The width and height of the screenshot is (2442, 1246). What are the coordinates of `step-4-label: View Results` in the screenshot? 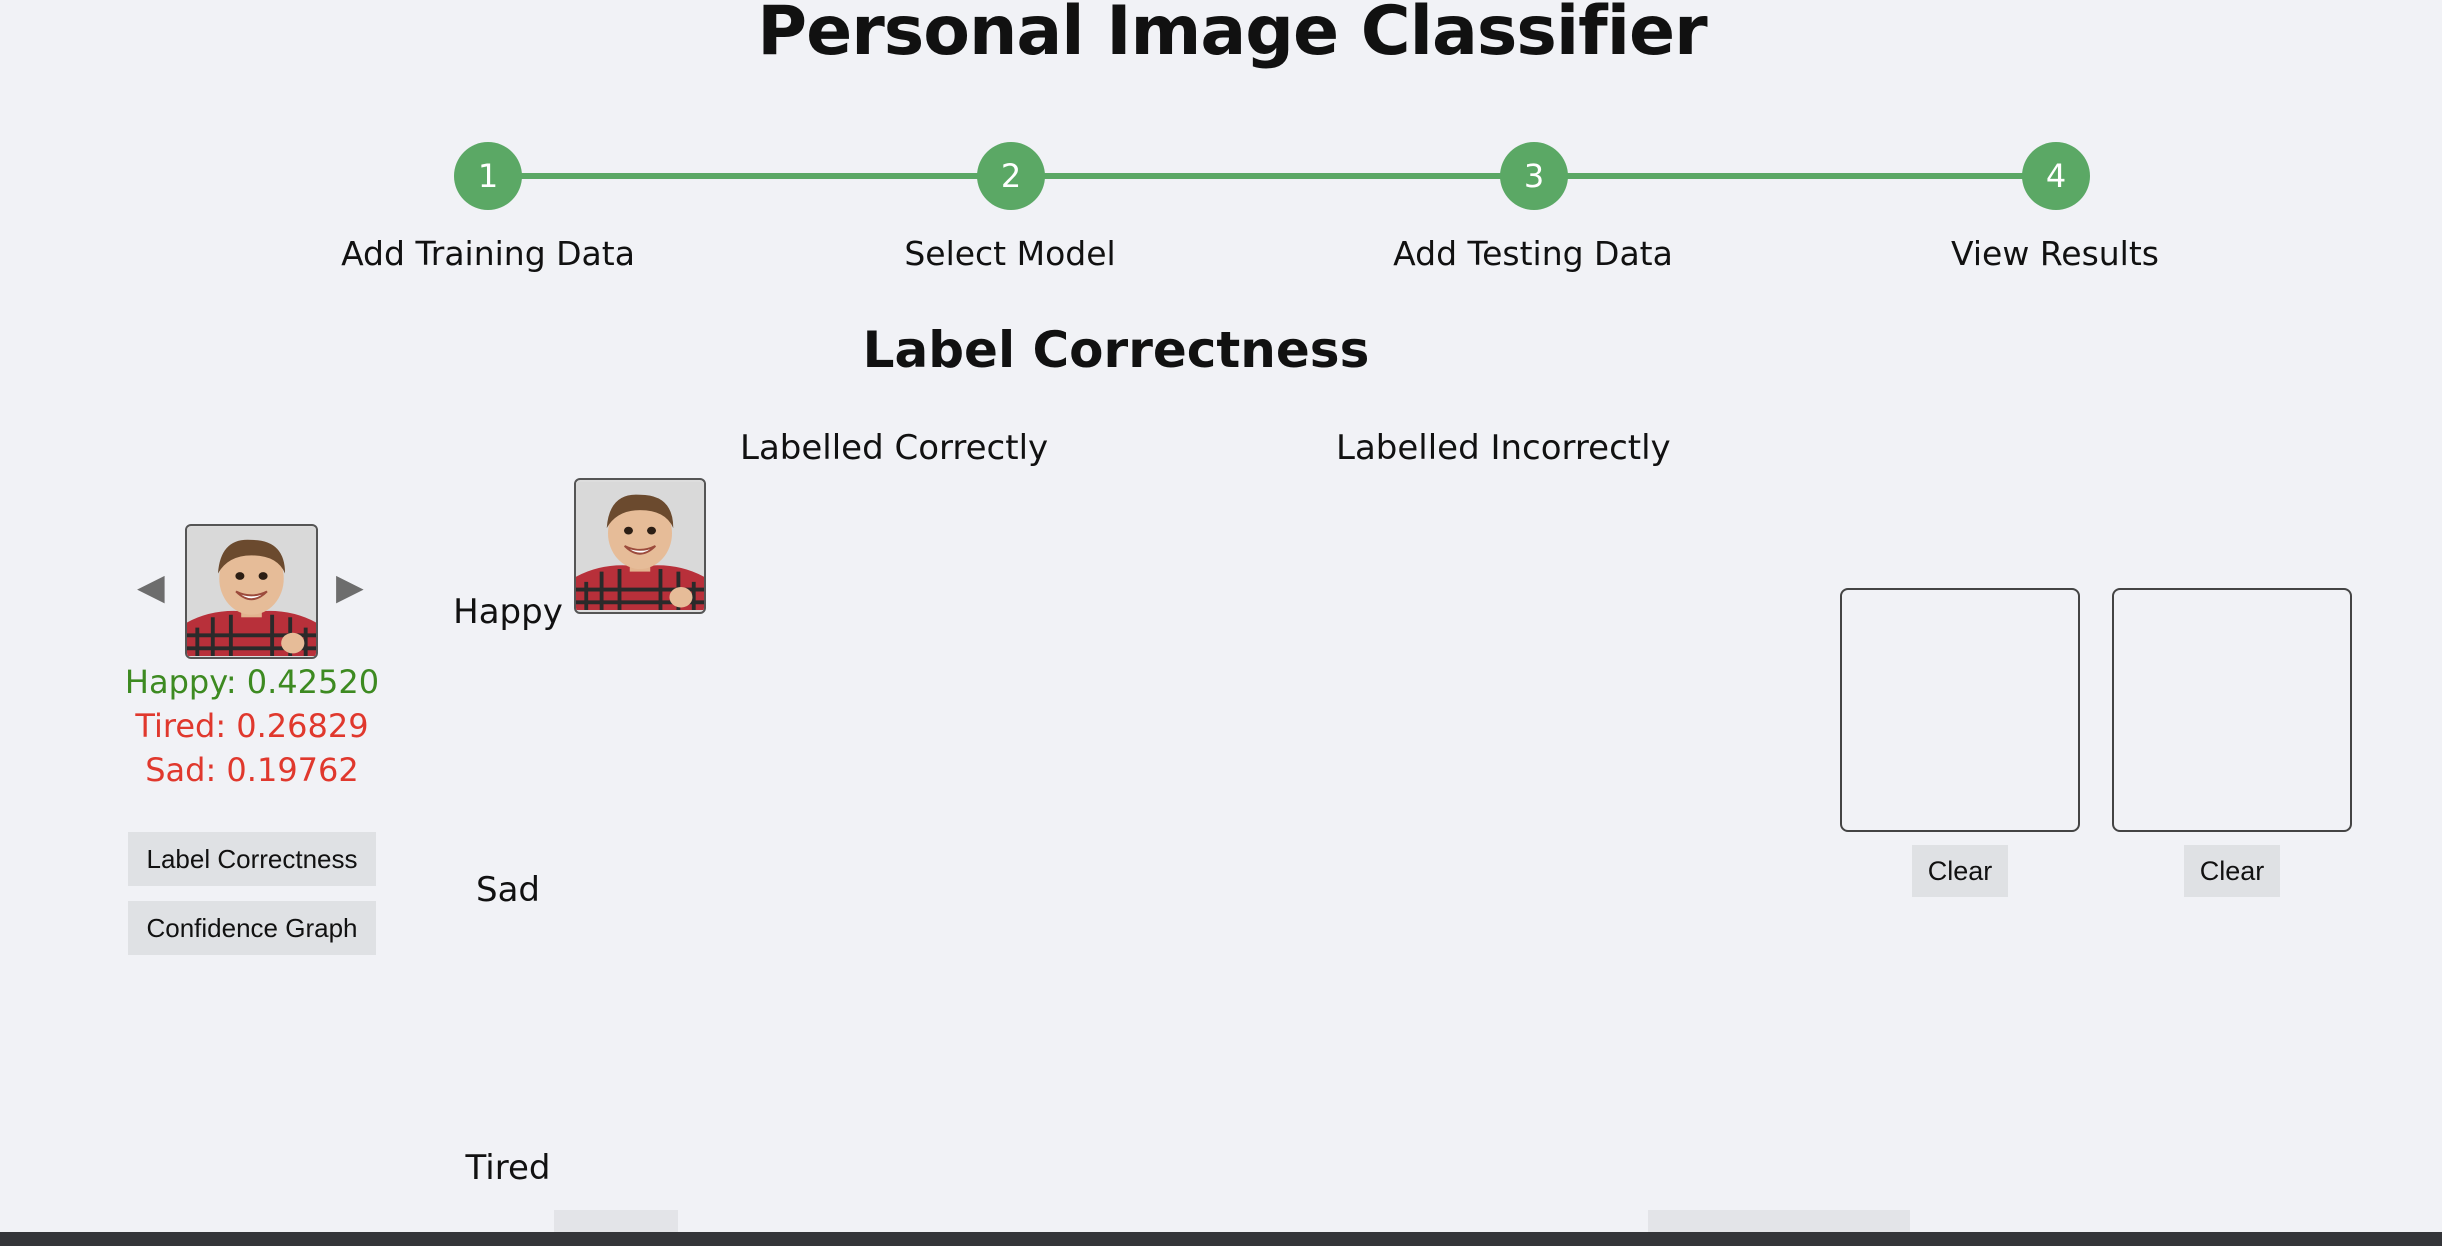 It's located at (2055, 253).